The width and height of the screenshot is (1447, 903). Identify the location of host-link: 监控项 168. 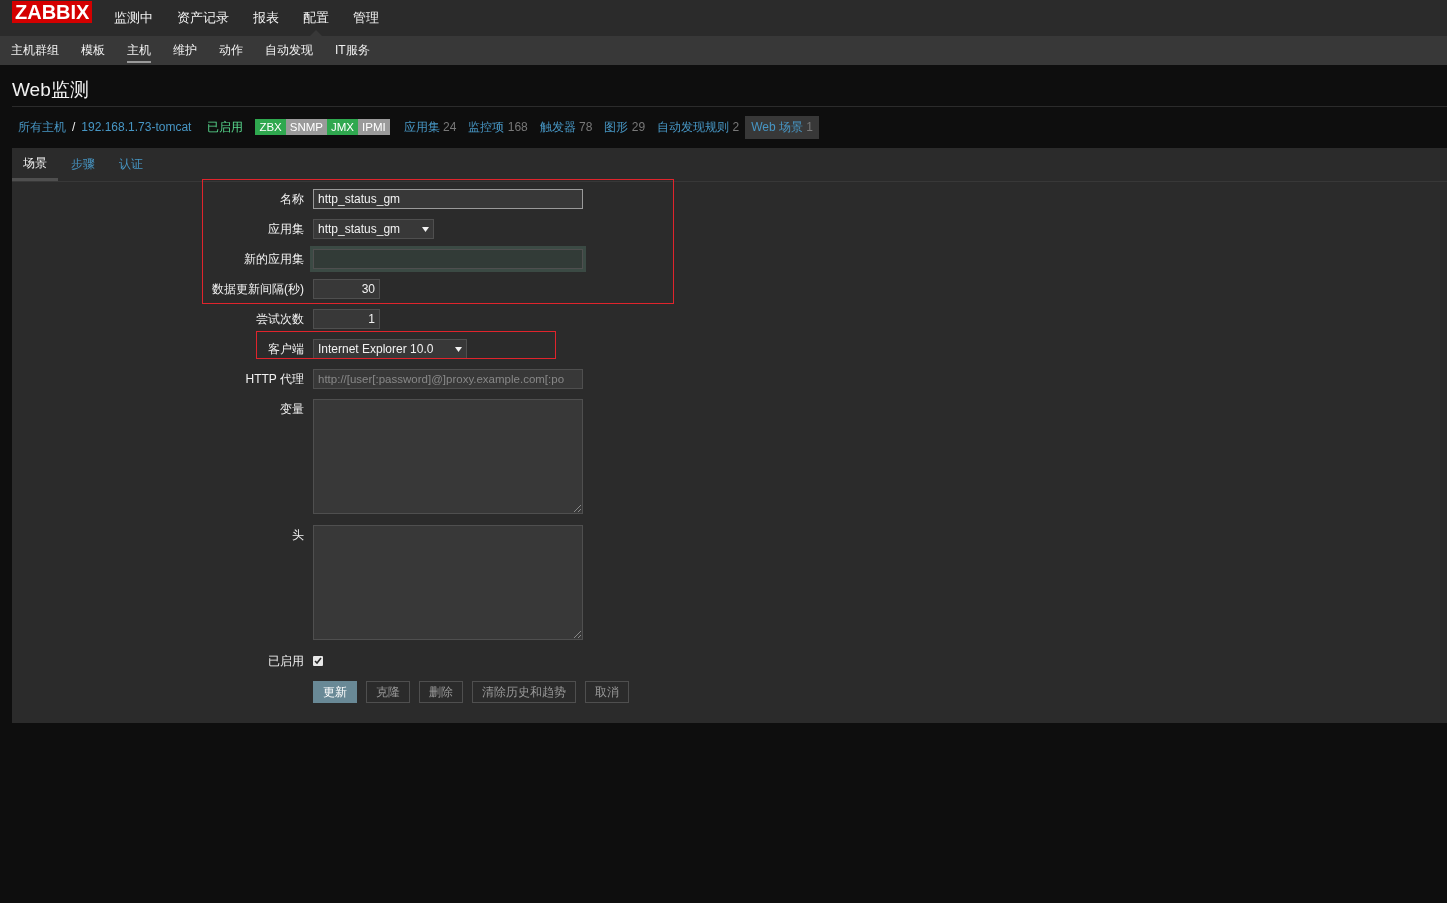
(498, 127).